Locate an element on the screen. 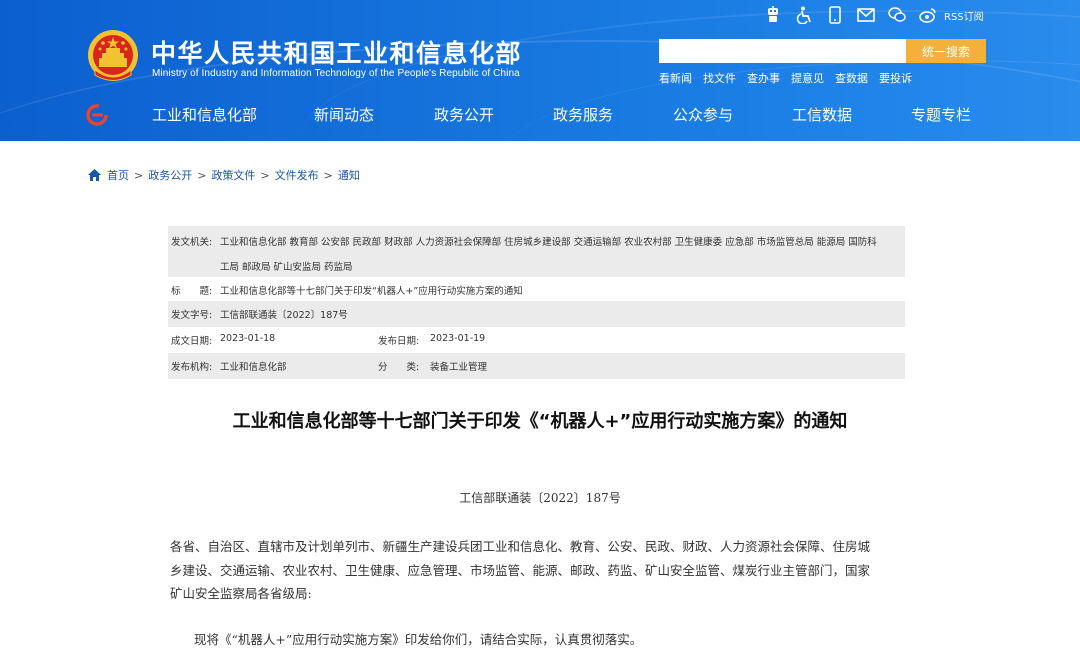 The image size is (1080, 655). publishing-org-value: 工业和信息化部 is located at coordinates (253, 367).